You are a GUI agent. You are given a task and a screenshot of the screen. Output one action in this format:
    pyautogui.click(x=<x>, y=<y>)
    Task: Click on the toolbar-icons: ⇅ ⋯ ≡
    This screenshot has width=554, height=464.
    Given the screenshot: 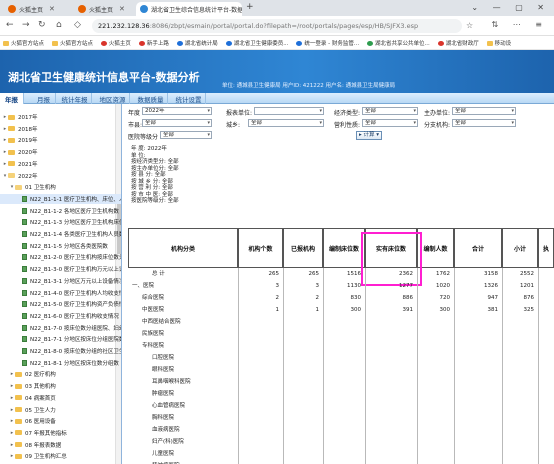 What is the action you would take?
    pyautogui.click(x=520, y=24)
    